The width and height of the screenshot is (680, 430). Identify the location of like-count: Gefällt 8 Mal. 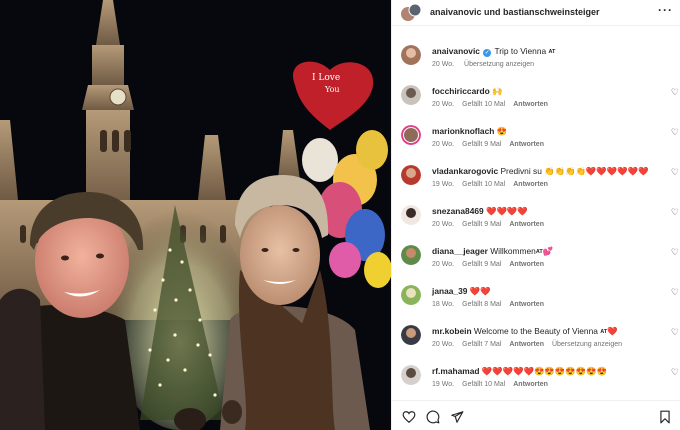
(481, 304).